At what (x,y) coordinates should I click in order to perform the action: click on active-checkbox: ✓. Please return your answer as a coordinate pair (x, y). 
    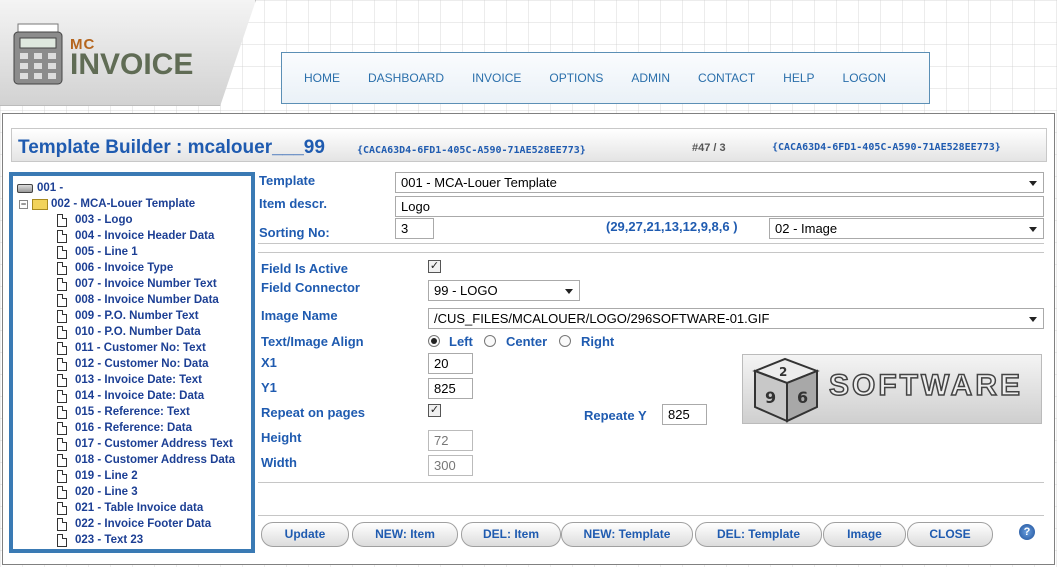
    Looking at the image, I should click on (434, 266).